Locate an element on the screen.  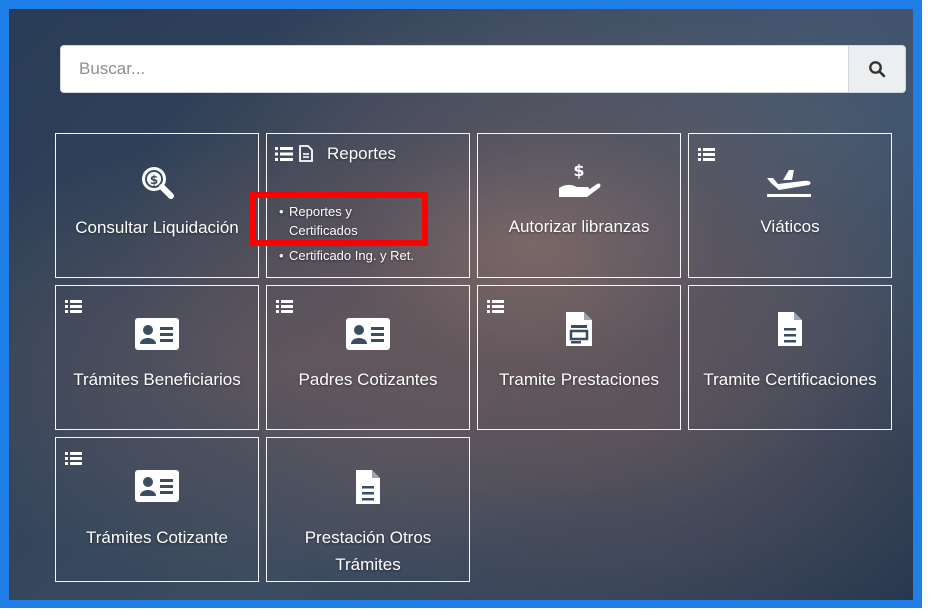
tile-label: Viáticos is located at coordinates (790, 226).